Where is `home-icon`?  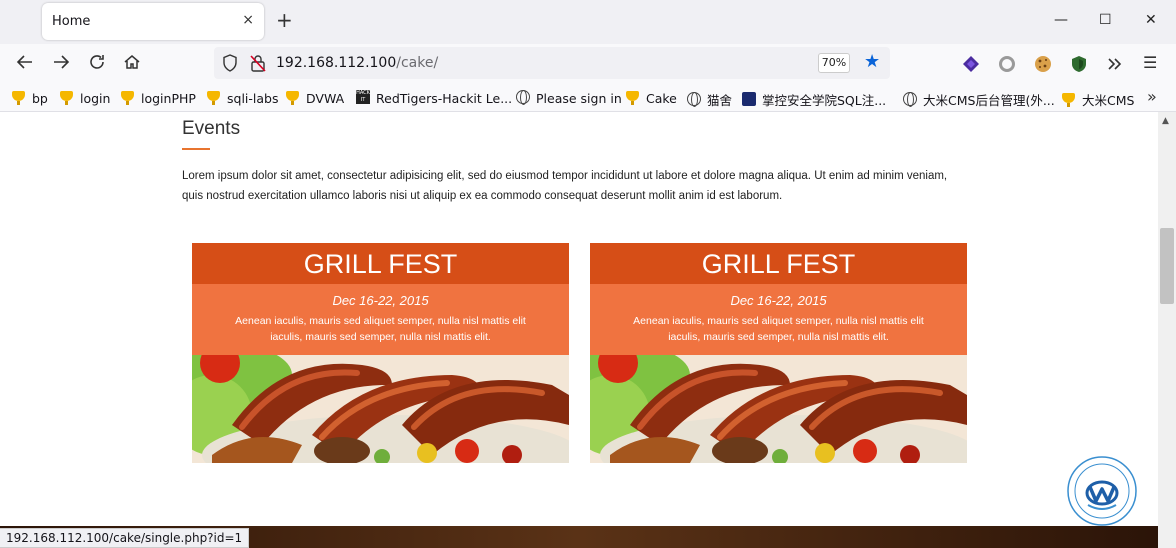
home-icon is located at coordinates (132, 62).